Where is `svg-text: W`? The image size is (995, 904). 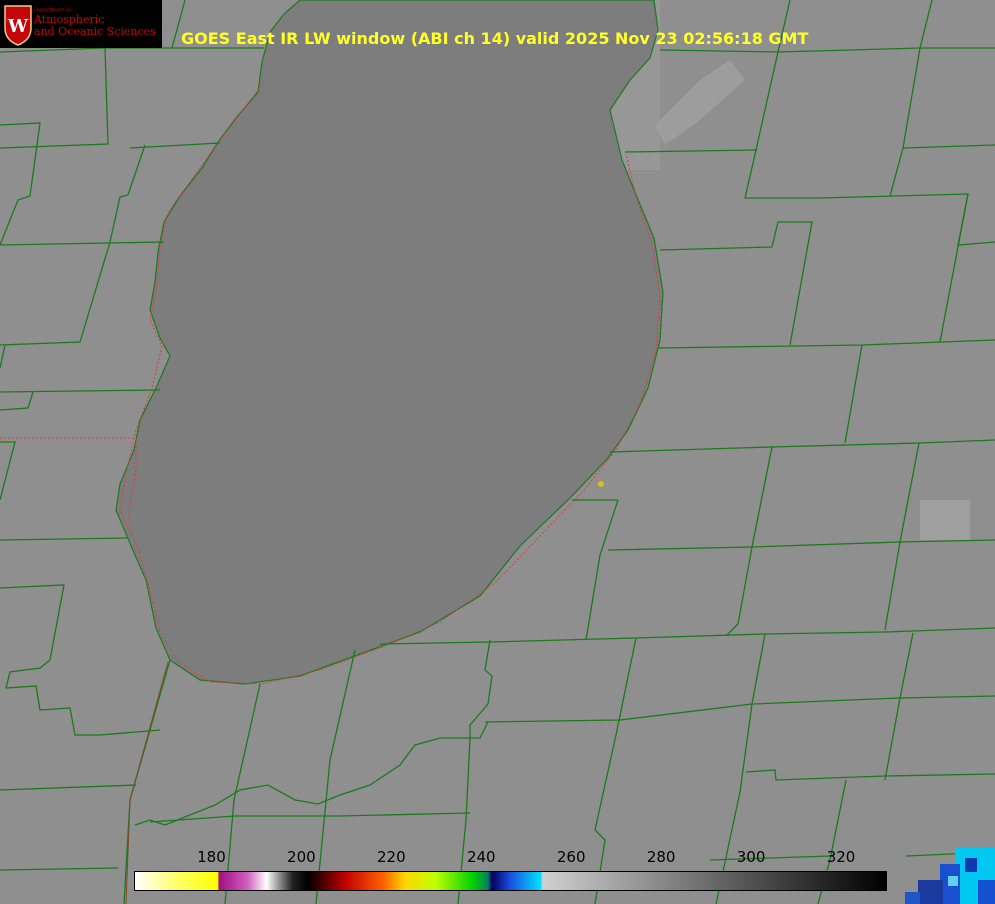
svg-text: W is located at coordinates (18, 26).